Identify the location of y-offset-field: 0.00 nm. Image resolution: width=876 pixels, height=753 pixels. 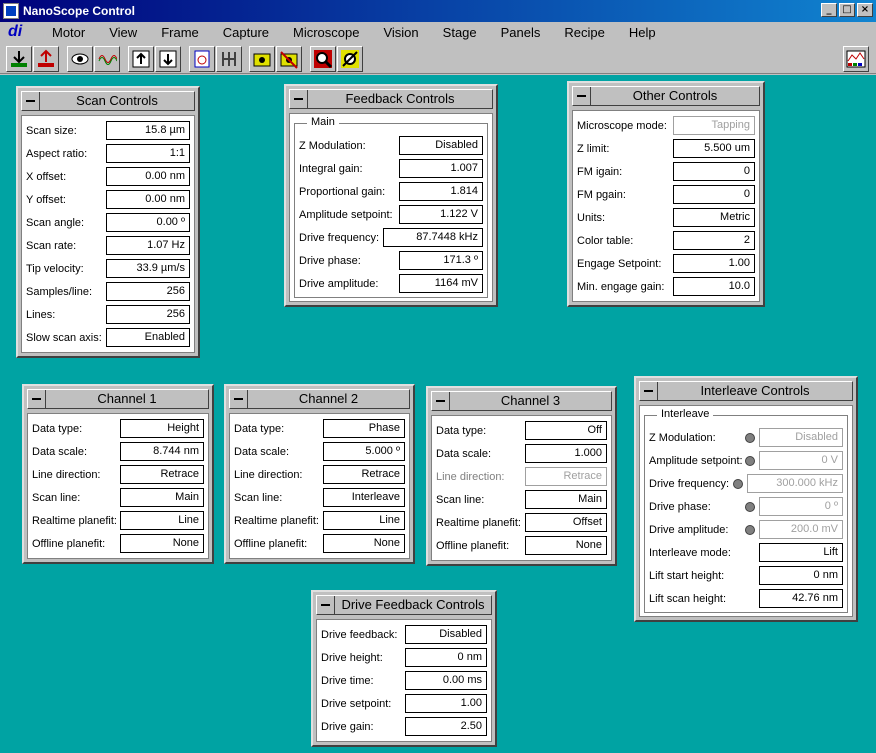
(148, 199).